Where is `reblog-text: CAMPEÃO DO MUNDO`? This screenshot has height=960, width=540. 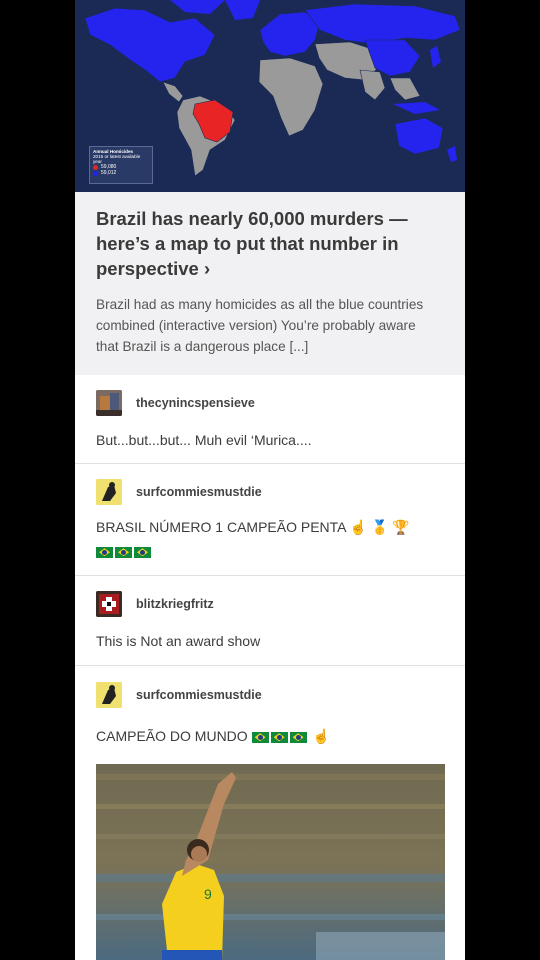
reblog-text: CAMPEÃO DO MUNDO is located at coordinates (172, 736).